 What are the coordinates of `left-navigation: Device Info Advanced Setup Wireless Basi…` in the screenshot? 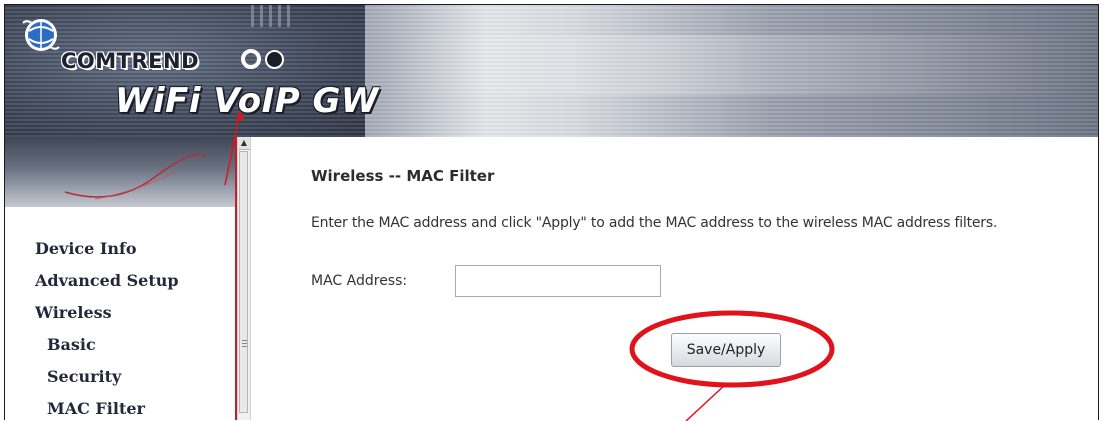 It's located at (121, 278).